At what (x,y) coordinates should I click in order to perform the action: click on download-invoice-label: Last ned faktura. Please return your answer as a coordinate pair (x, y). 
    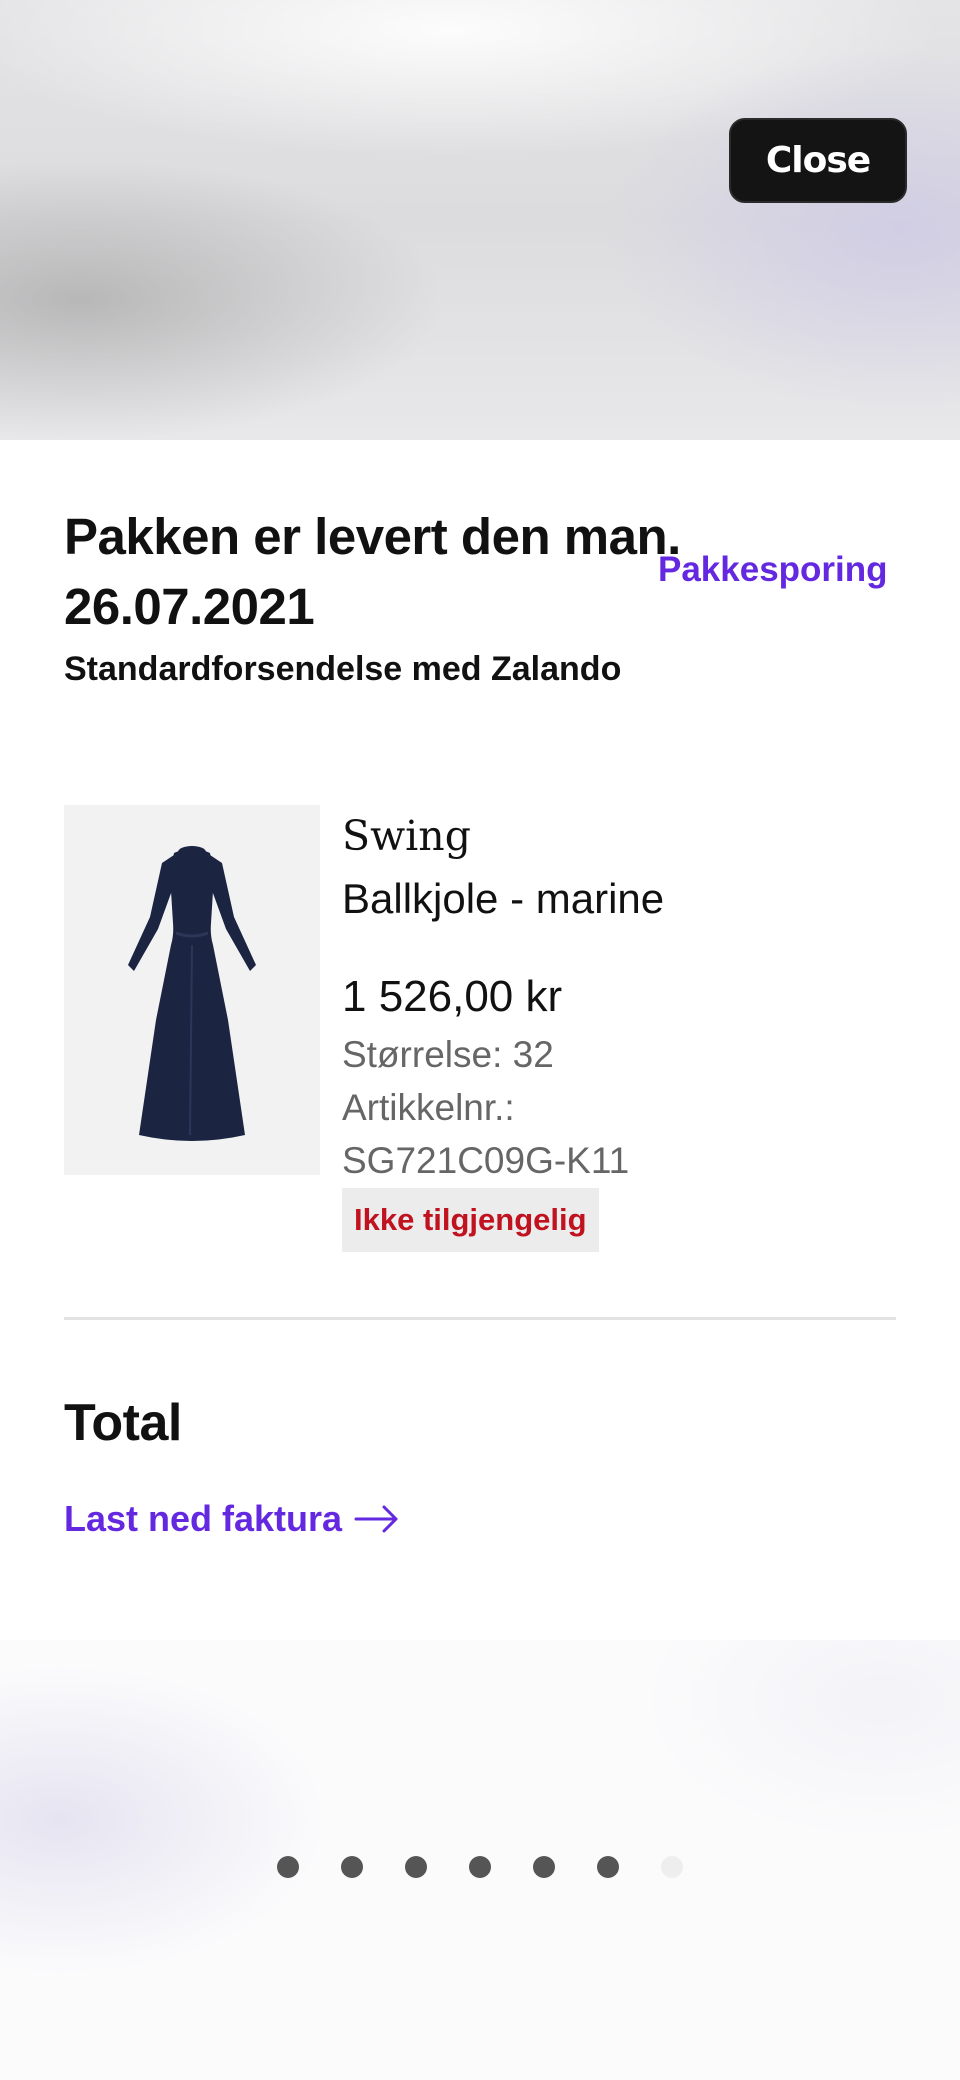
    Looking at the image, I should click on (203, 1518).